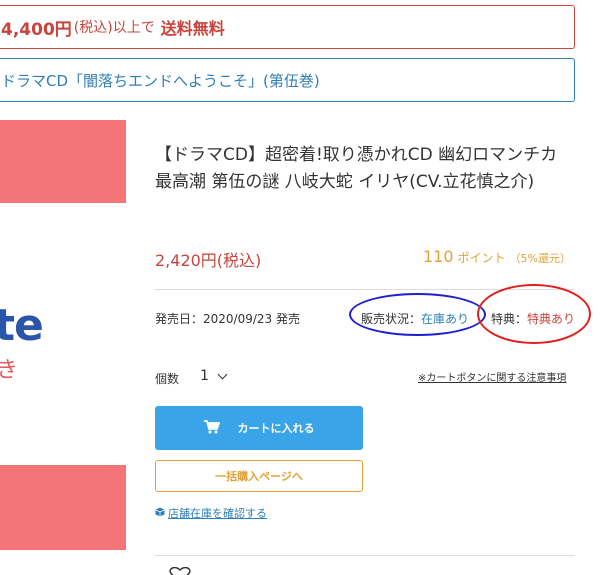 The height and width of the screenshot is (575, 600). Describe the element at coordinates (22, 325) in the screenshot. I see `image-logo-text: te` at that location.